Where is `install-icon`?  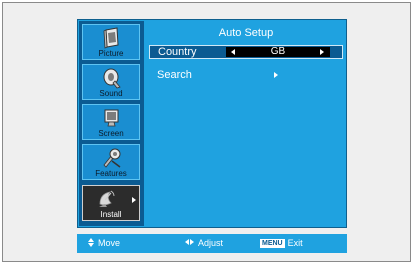 install-icon is located at coordinates (107, 198).